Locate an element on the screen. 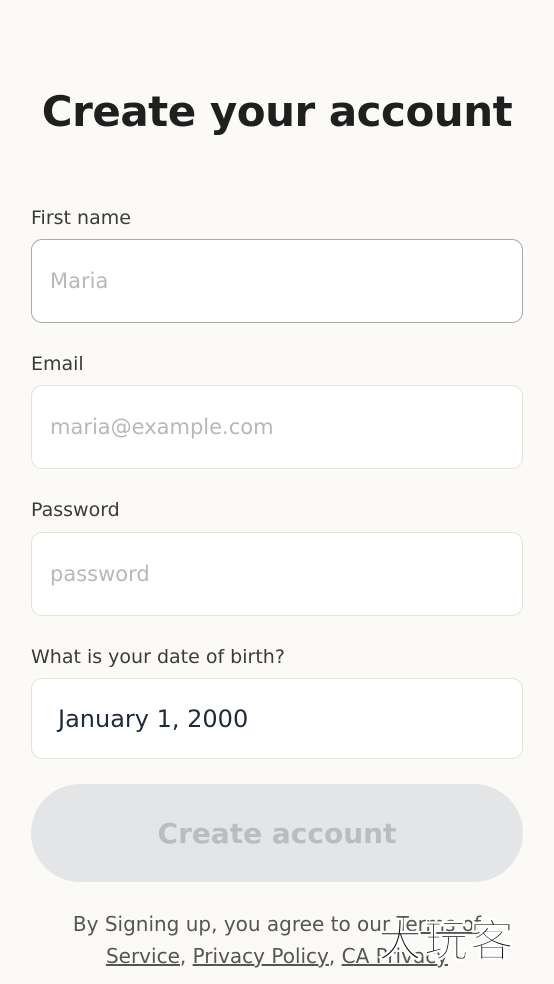 This screenshot has height=984, width=554. create-account-button: Create account is located at coordinates (277, 833).